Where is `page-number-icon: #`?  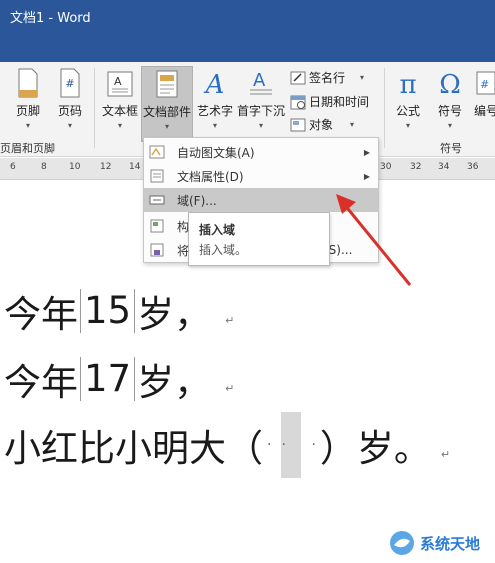 page-number-icon: # is located at coordinates (70, 83).